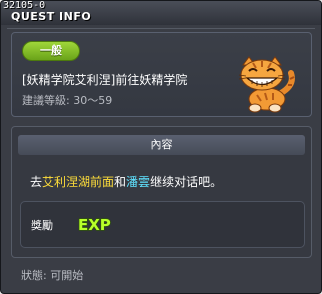  Describe the element at coordinates (105, 80) in the screenshot. I see `quest-name: [妖精学院艾利涅]前往妖精学院` at that location.